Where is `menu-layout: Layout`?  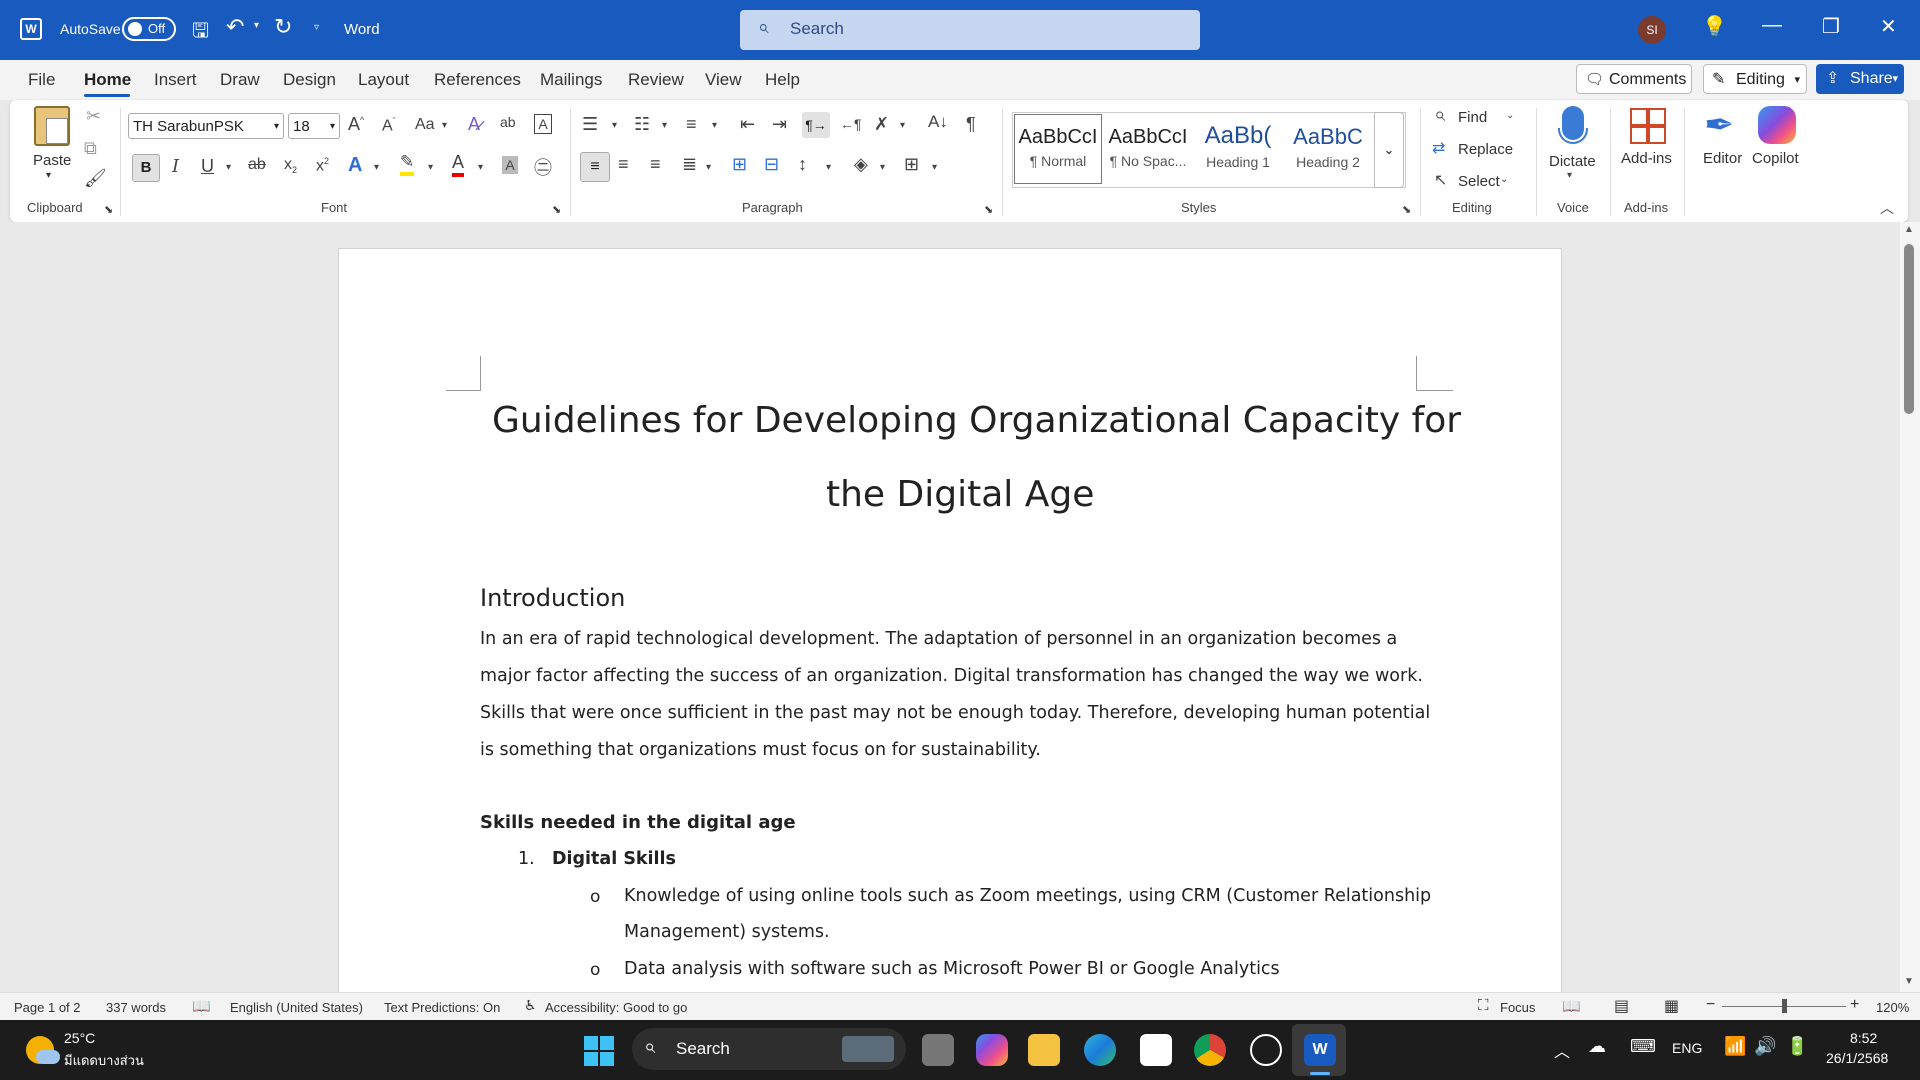
menu-layout: Layout is located at coordinates (383, 80).